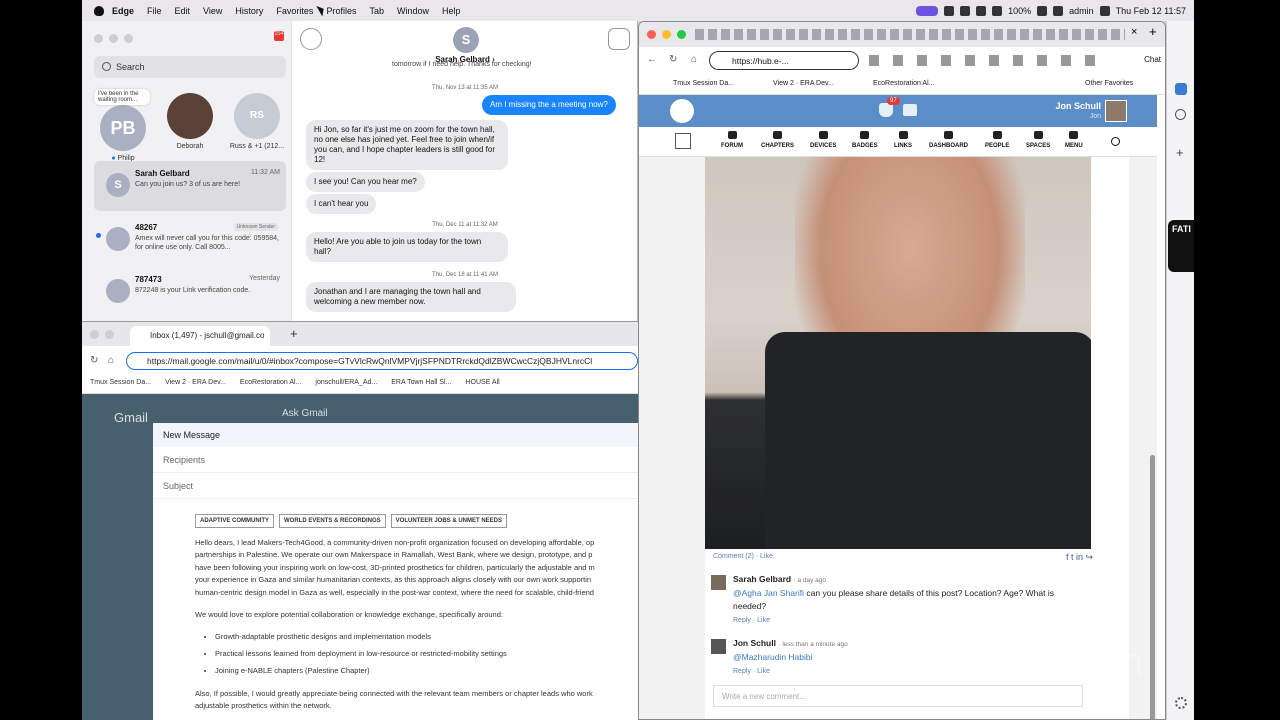 The width and height of the screenshot is (1280, 720). What do you see at coordinates (249, 11) in the screenshot?
I see `menu-history: History` at bounding box center [249, 11].